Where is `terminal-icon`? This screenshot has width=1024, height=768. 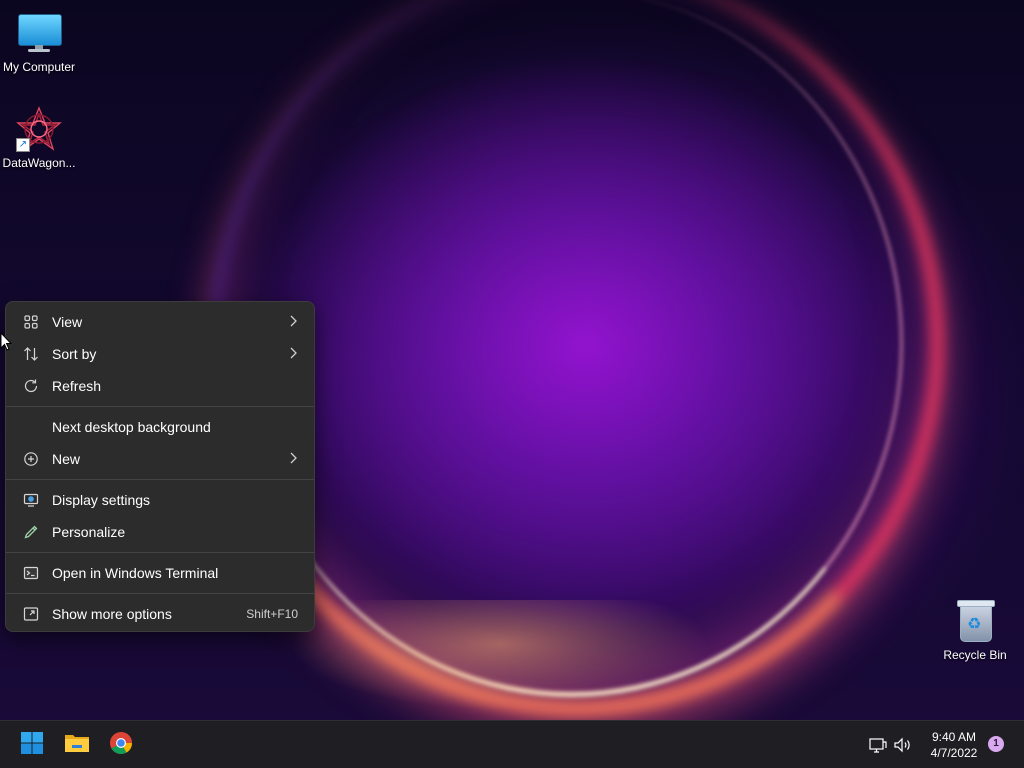 terminal-icon is located at coordinates (31, 573).